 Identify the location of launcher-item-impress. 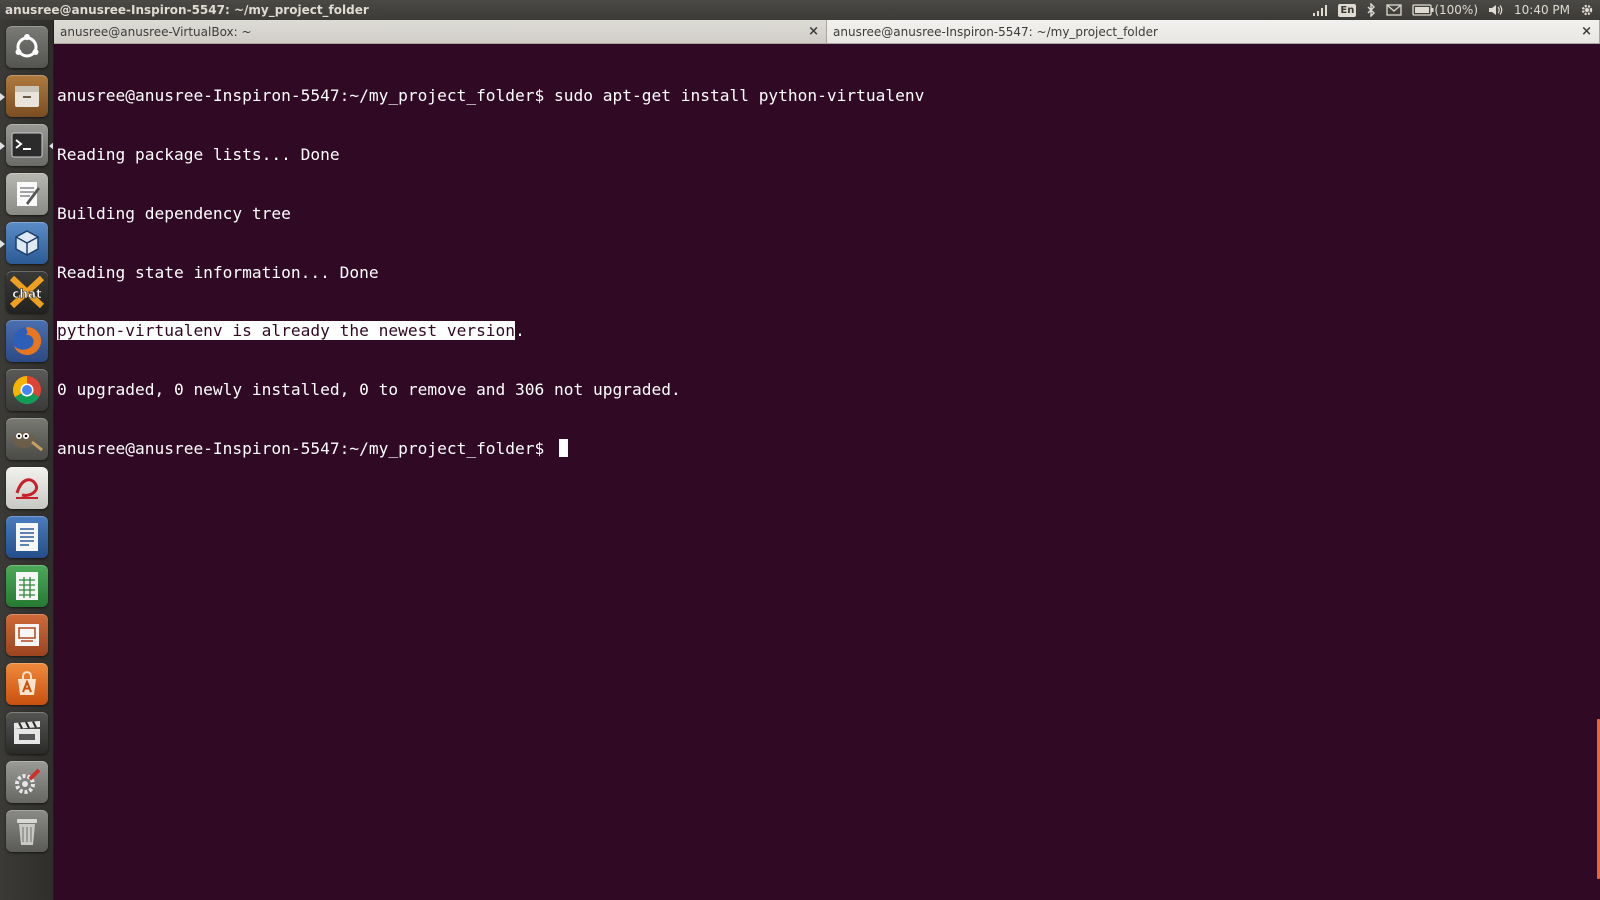
(27, 635).